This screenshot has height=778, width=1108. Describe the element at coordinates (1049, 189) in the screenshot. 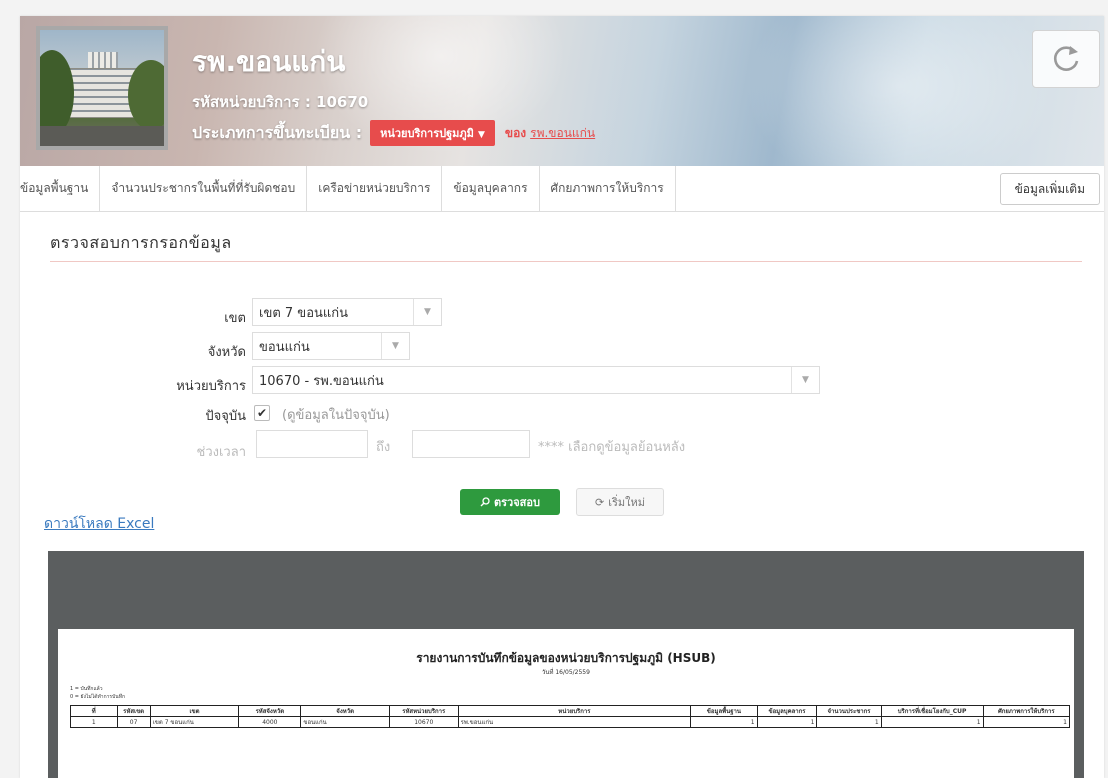

I see `more-info-button: ข้อมูลเพิ่มเติม` at that location.